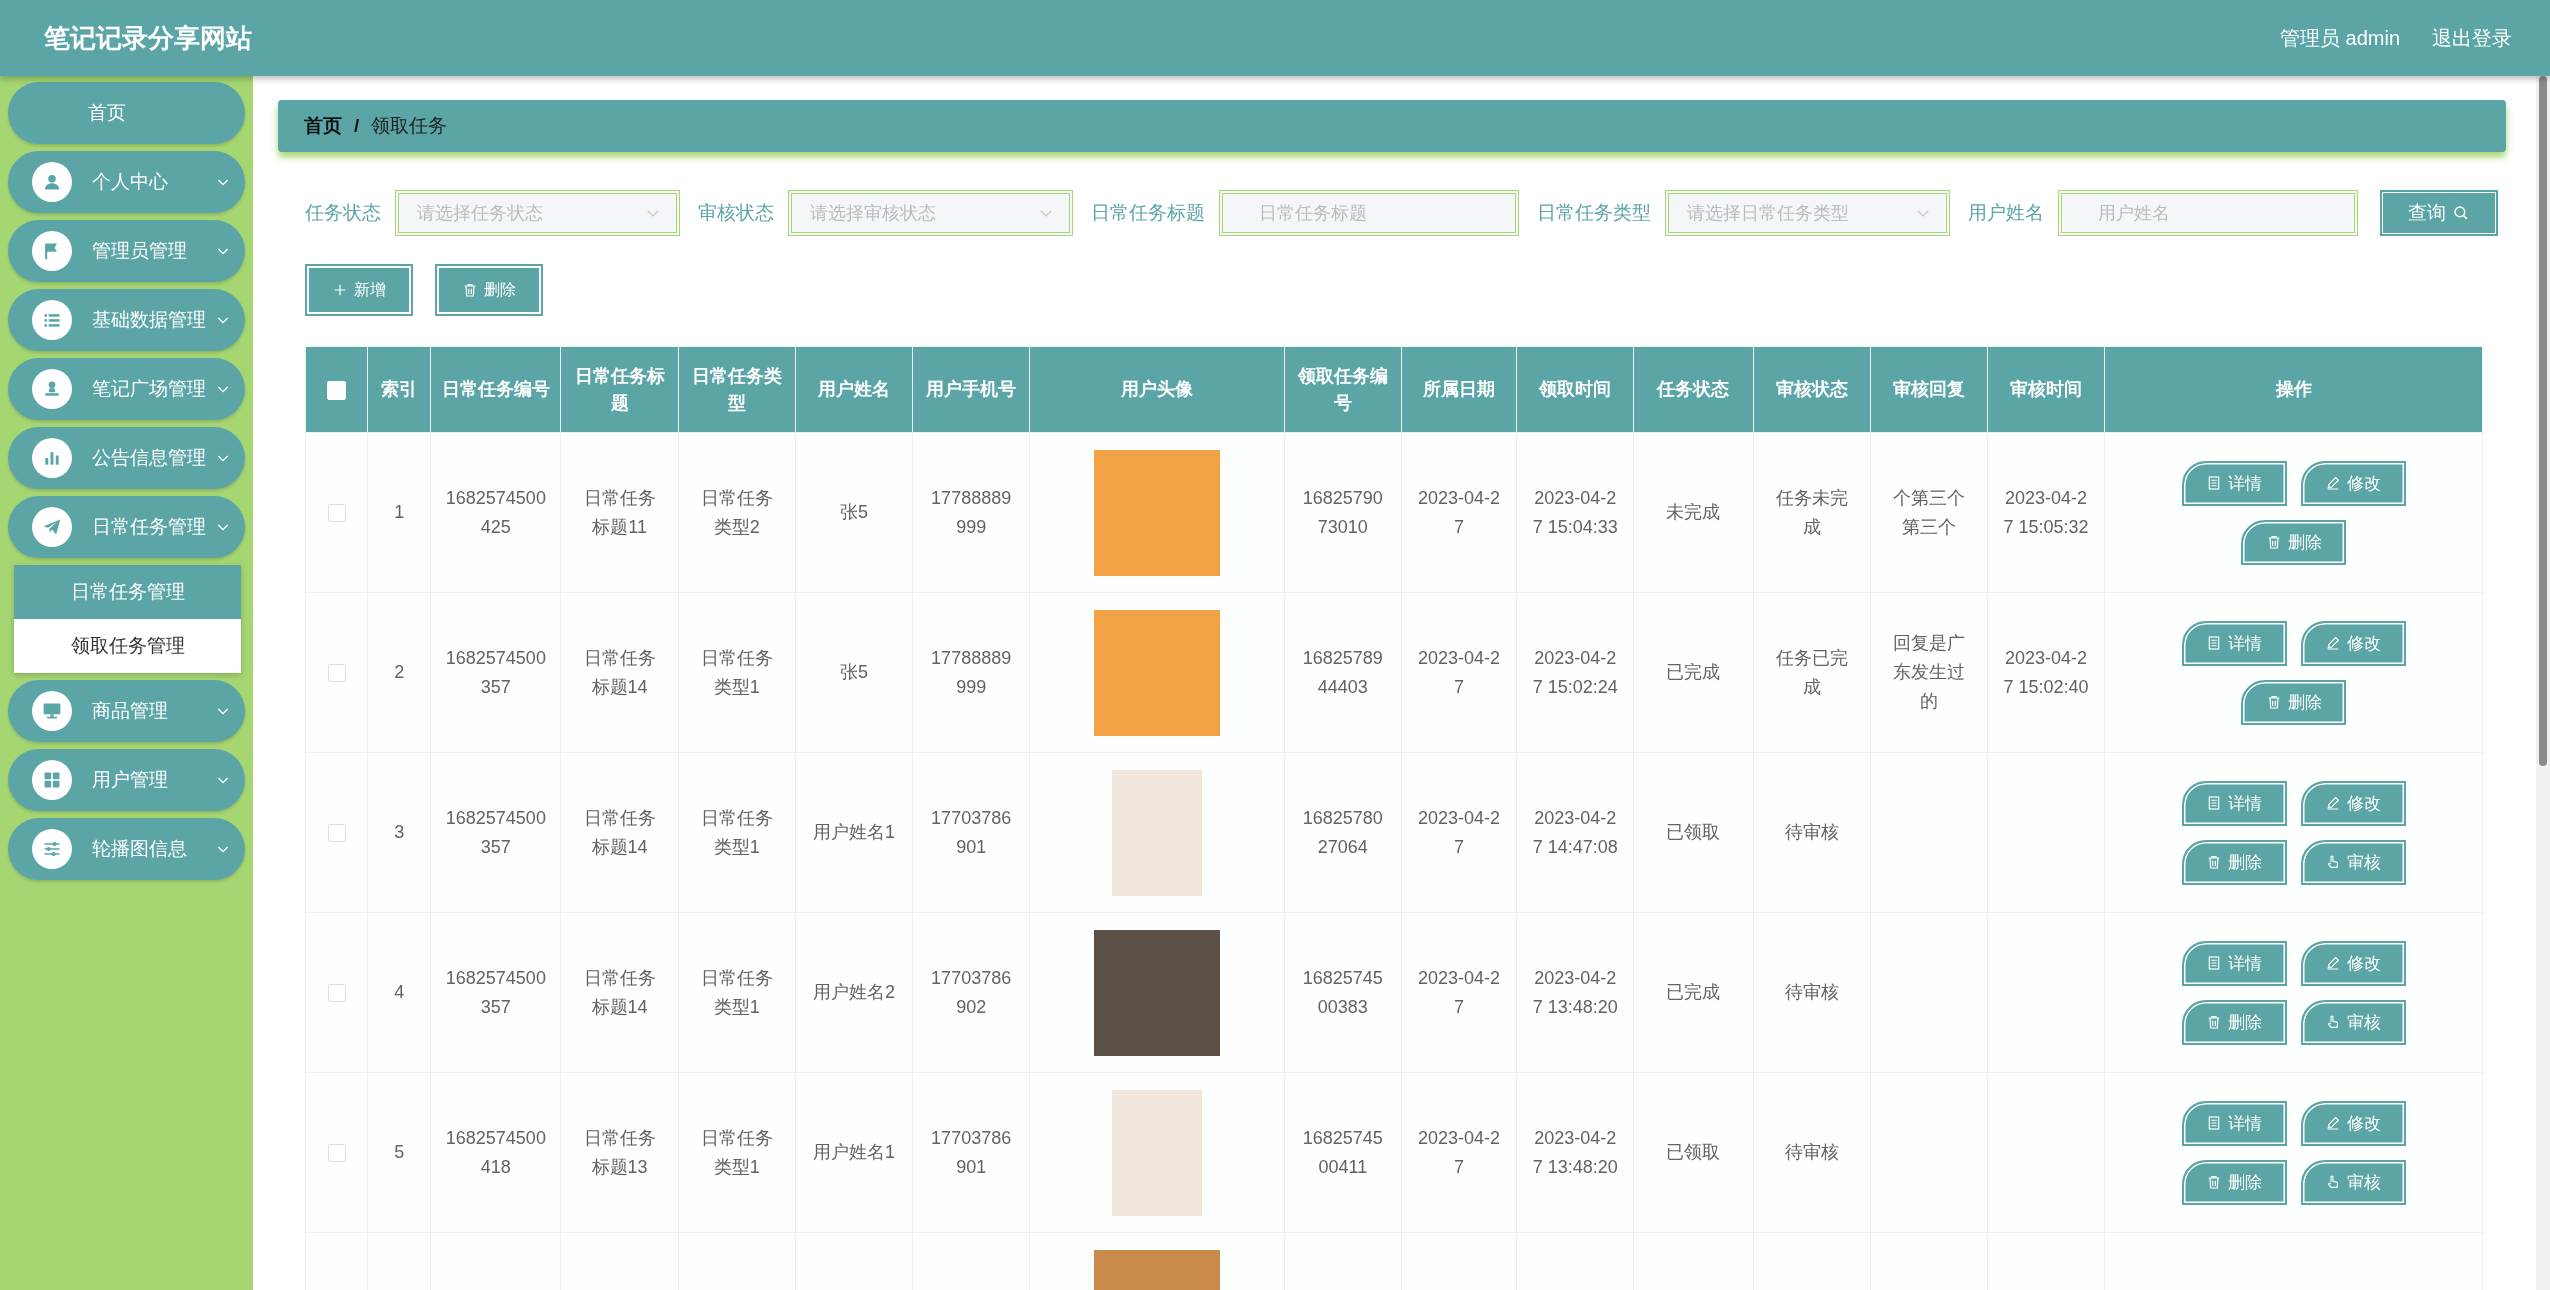 Image resolution: width=2550 pixels, height=1290 pixels. Describe the element at coordinates (1807, 213) in the screenshot. I see `select-field: 请选择日常任务类型` at that location.